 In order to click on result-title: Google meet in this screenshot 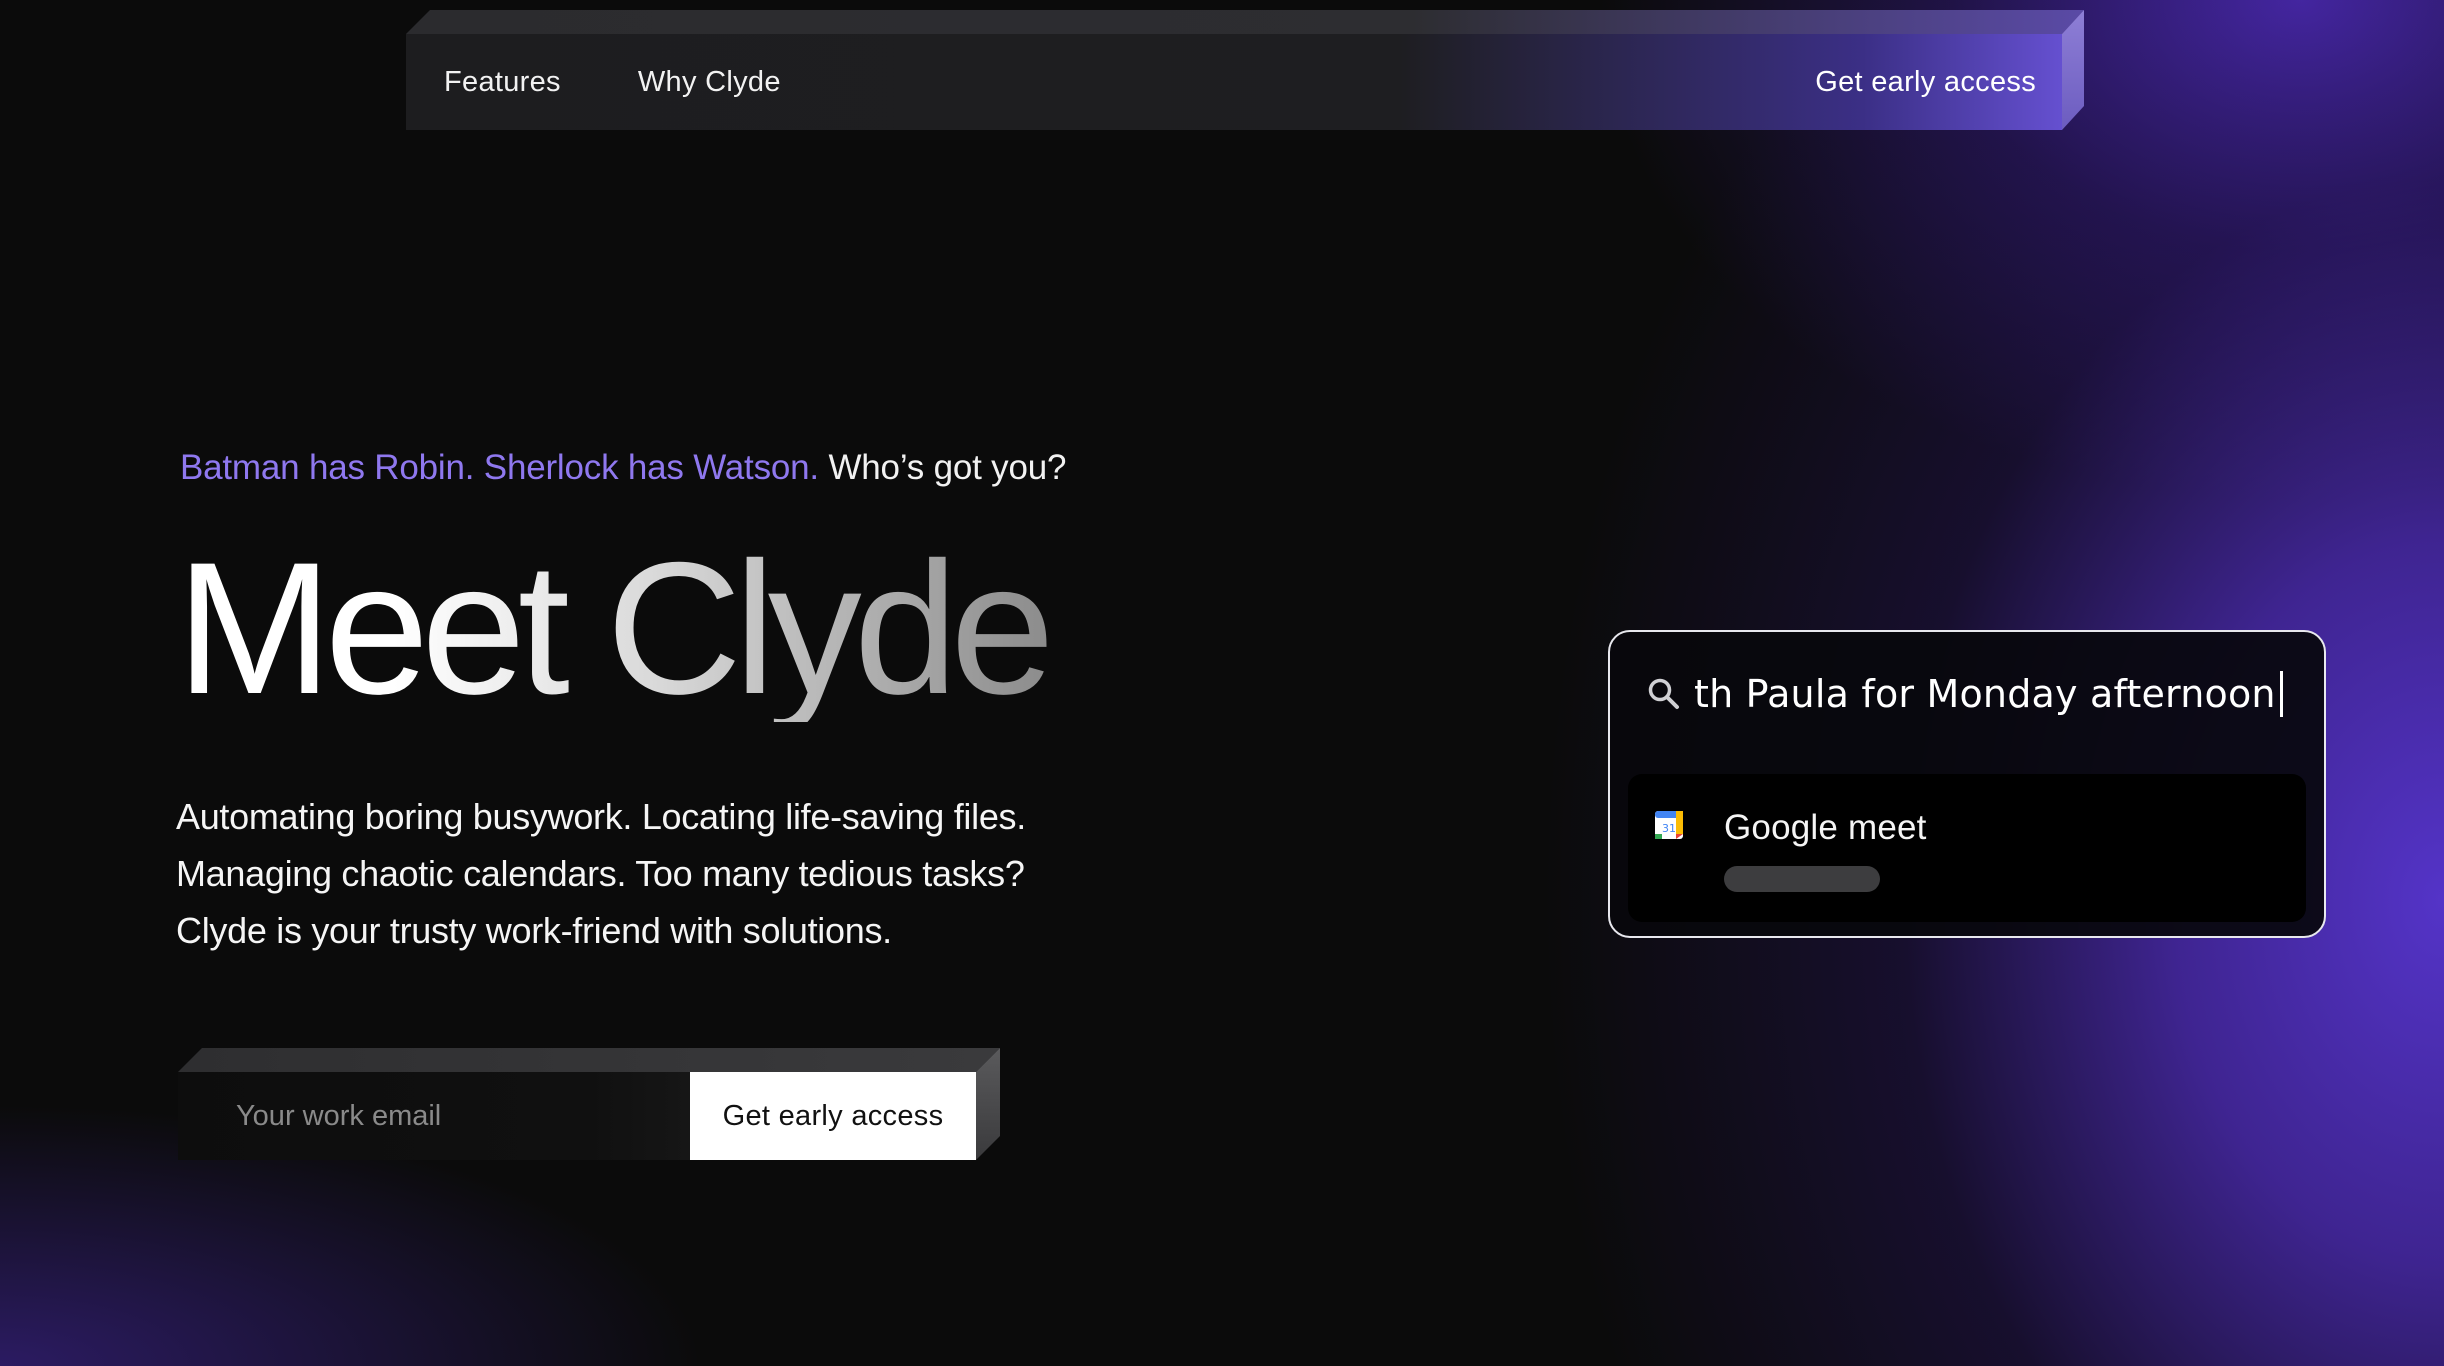, I will do `click(1825, 827)`.